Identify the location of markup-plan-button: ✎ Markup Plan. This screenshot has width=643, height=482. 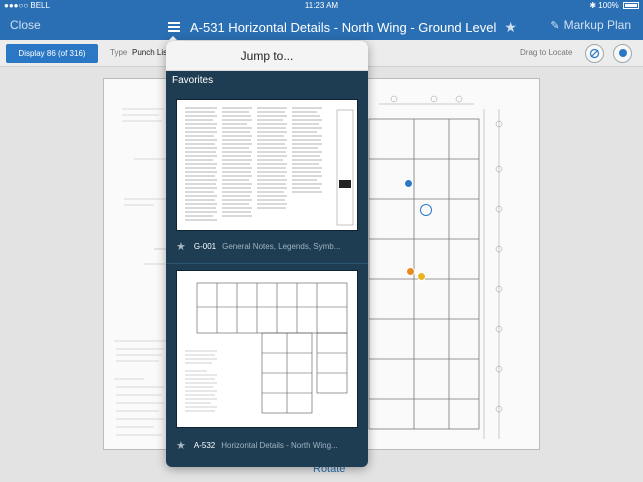
(590, 25).